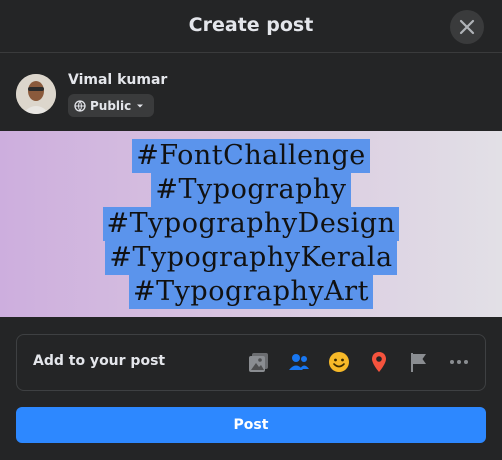 The height and width of the screenshot is (460, 502). What do you see at coordinates (99, 361) in the screenshot?
I see `add-to-post-label: Add to your post` at bounding box center [99, 361].